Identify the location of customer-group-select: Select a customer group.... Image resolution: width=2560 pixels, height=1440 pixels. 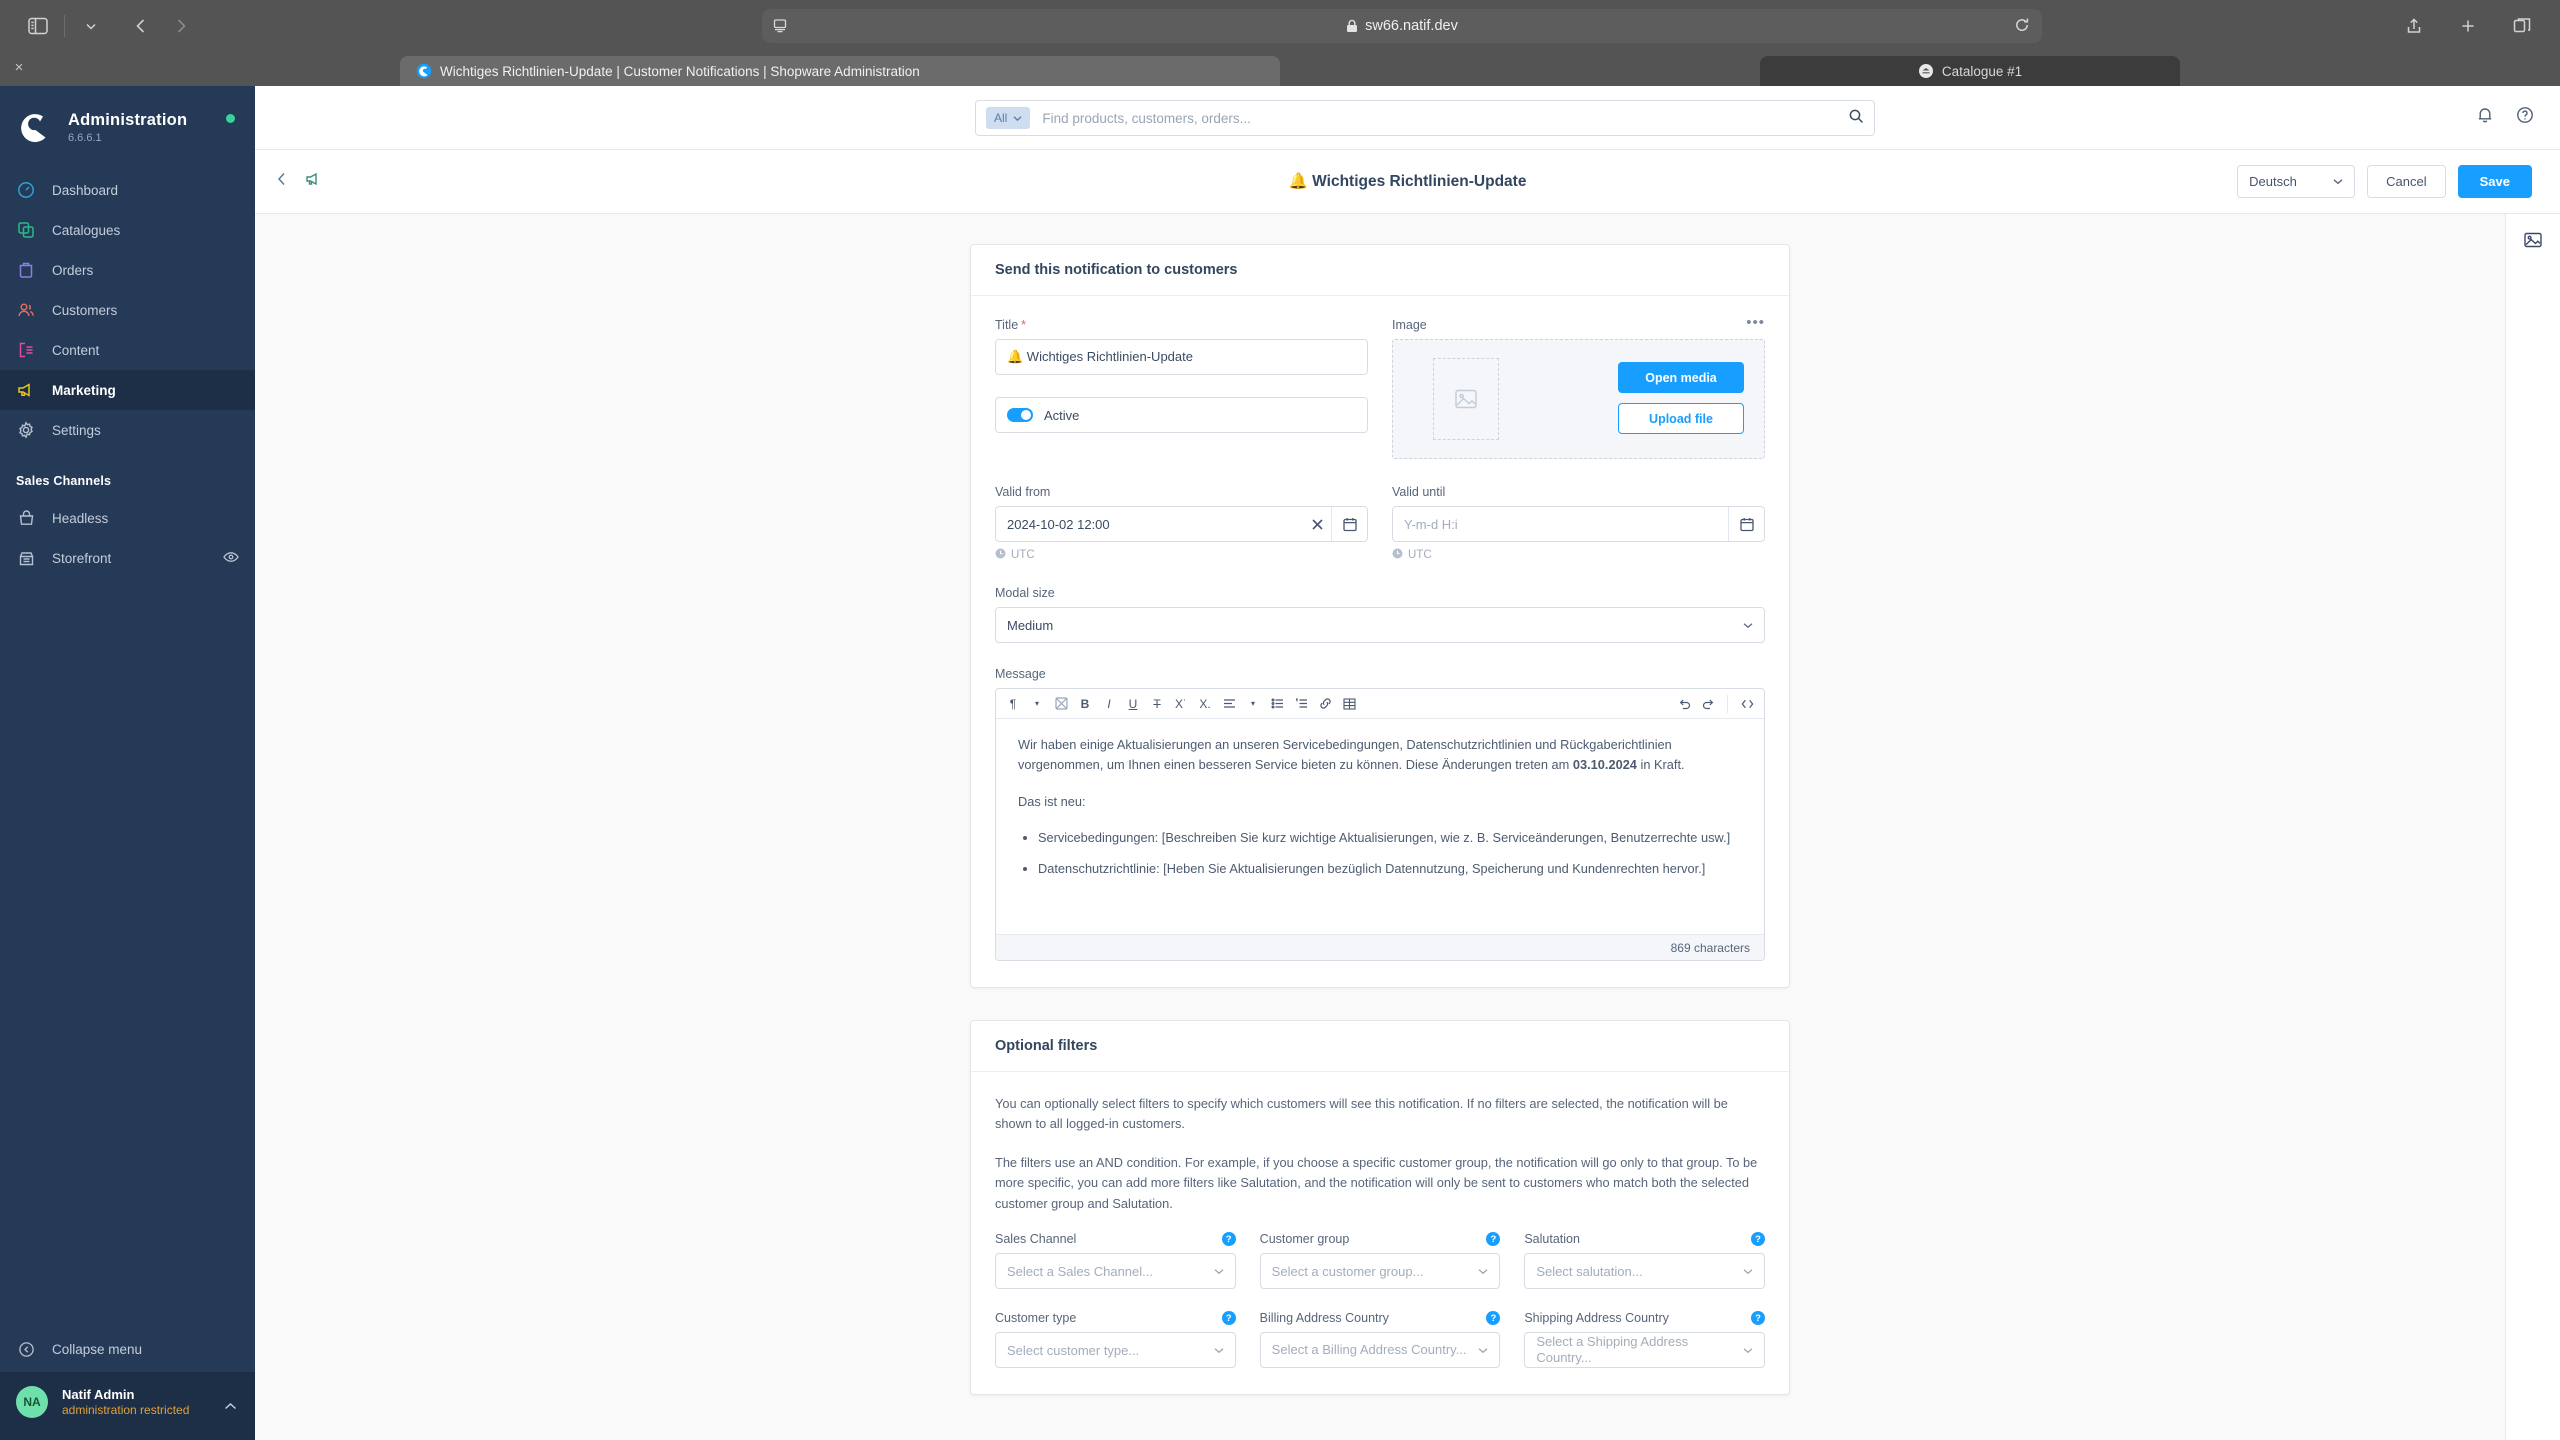
(1380, 1271).